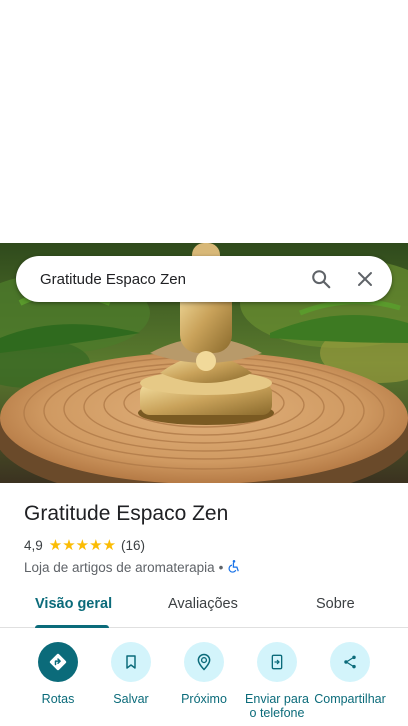  Describe the element at coordinates (131, 662) in the screenshot. I see `bookmark-icon` at that location.